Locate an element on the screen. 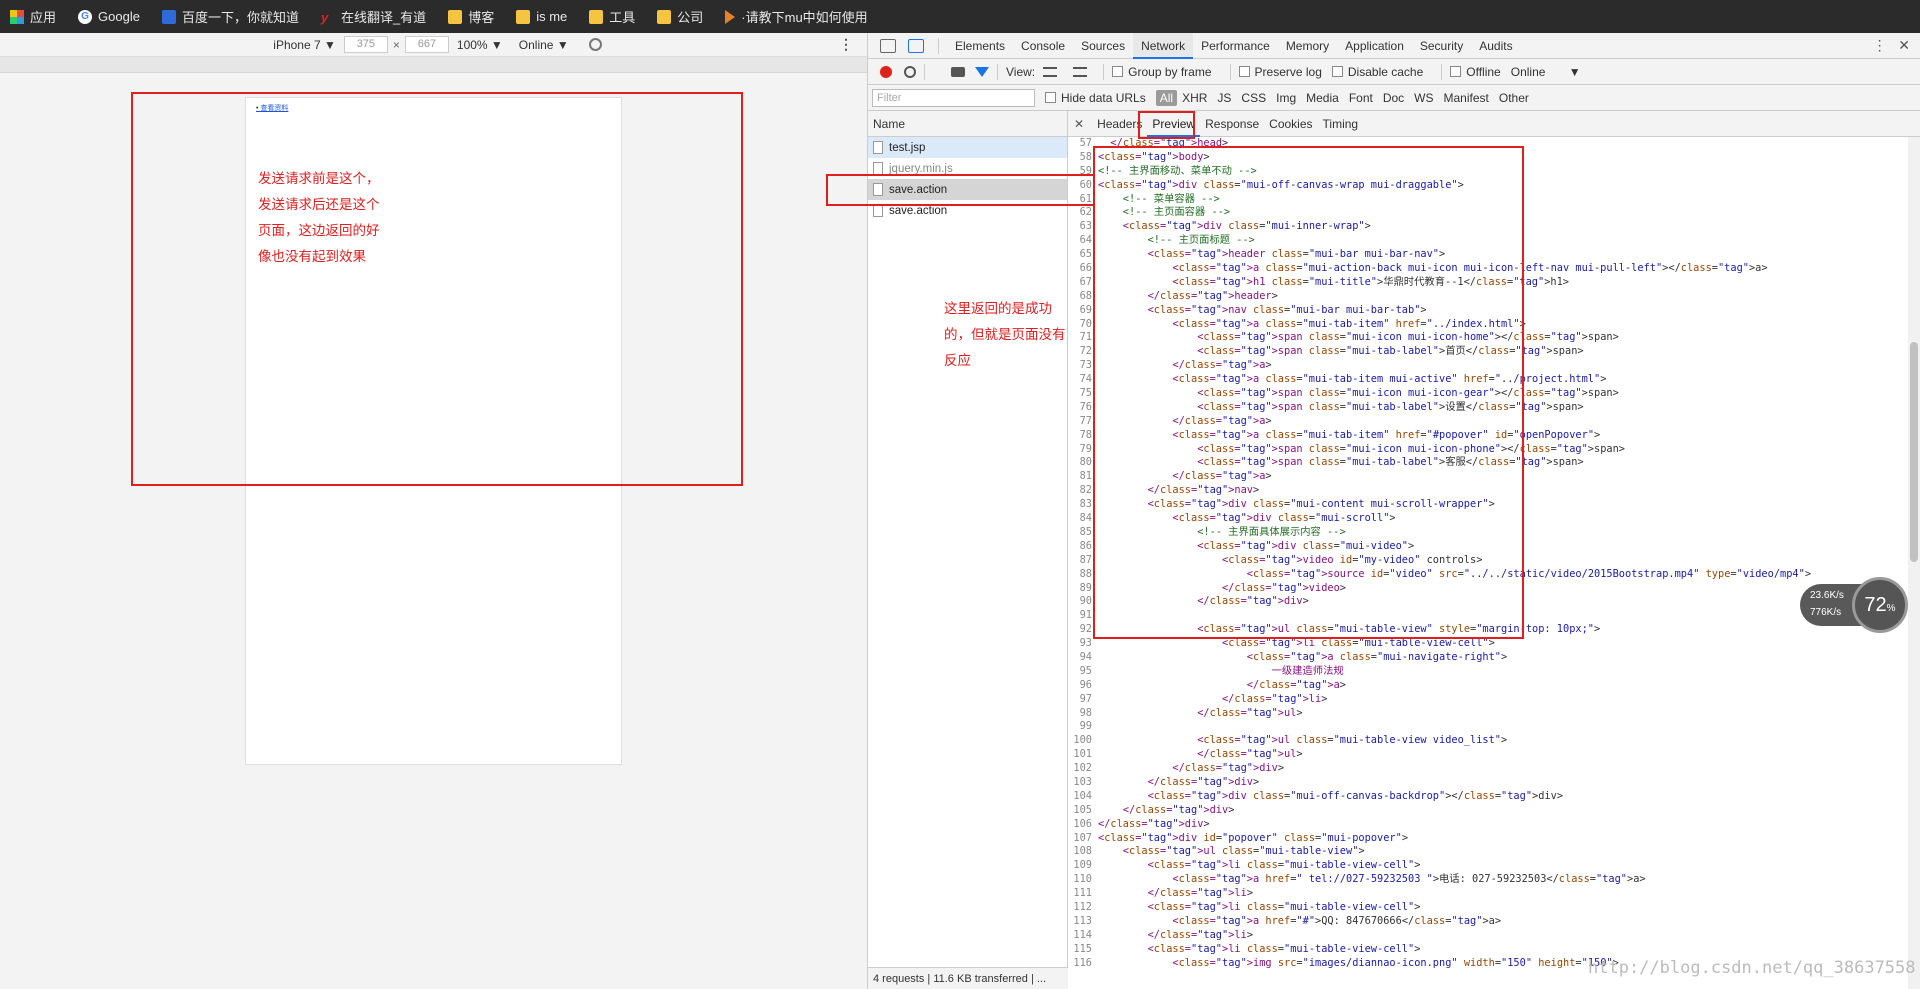 Image resolution: width=1920 pixels, height=989 pixels. detail-tab-response: Response is located at coordinates (1232, 124).